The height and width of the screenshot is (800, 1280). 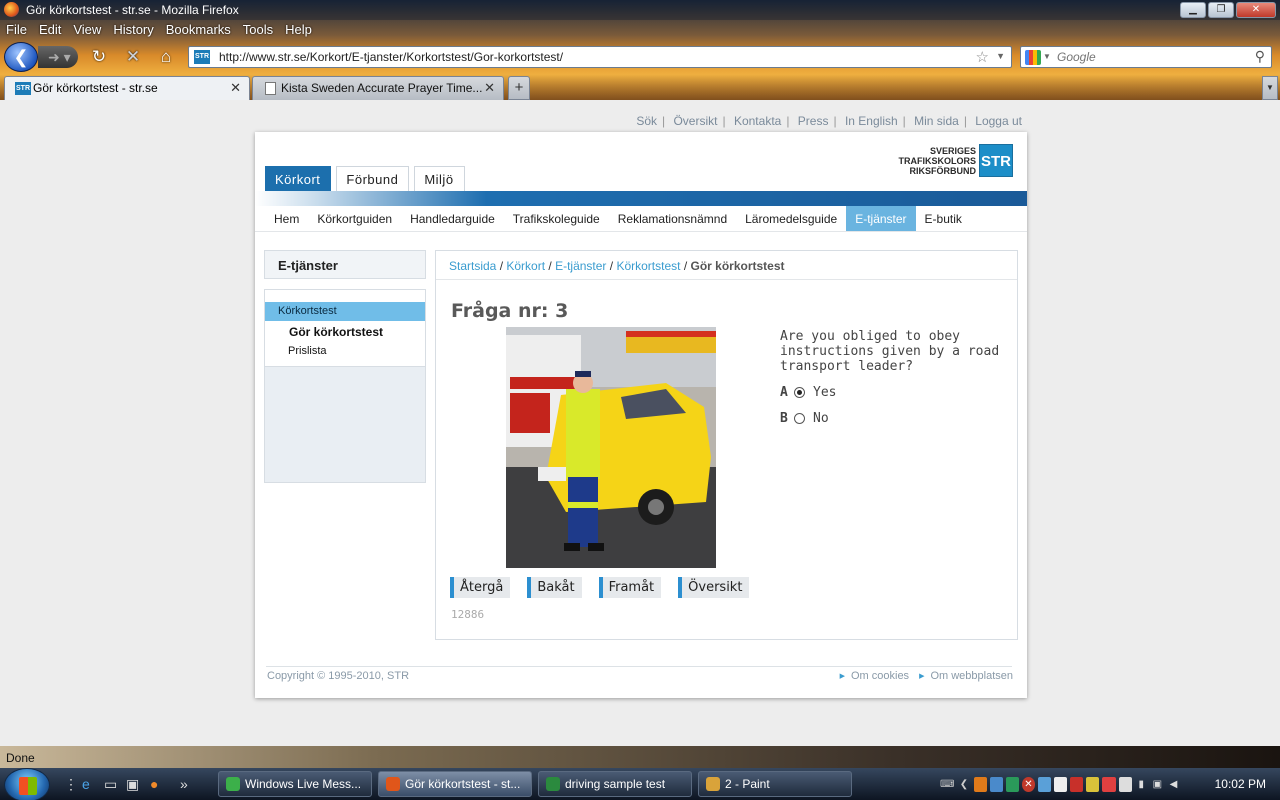 What do you see at coordinates (1157, 784) in the screenshot?
I see `network-icon: ▣` at bounding box center [1157, 784].